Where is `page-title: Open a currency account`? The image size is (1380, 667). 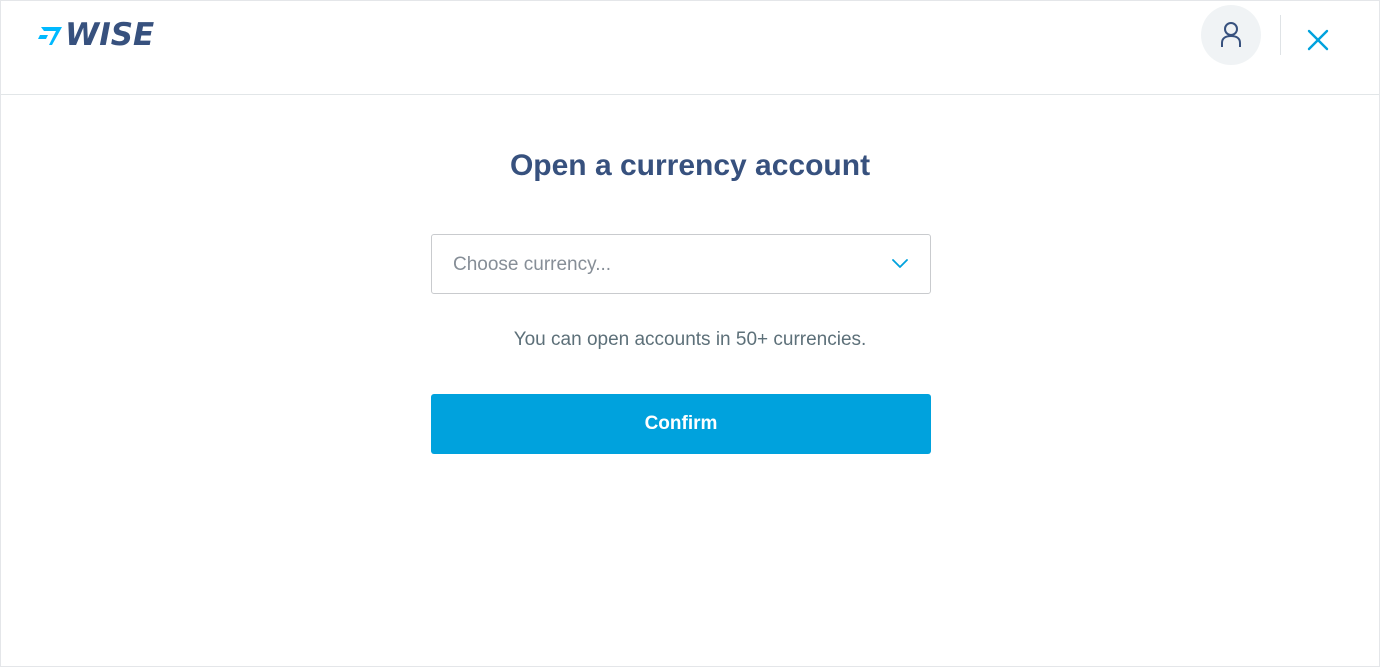
page-title: Open a currency account is located at coordinates (690, 165).